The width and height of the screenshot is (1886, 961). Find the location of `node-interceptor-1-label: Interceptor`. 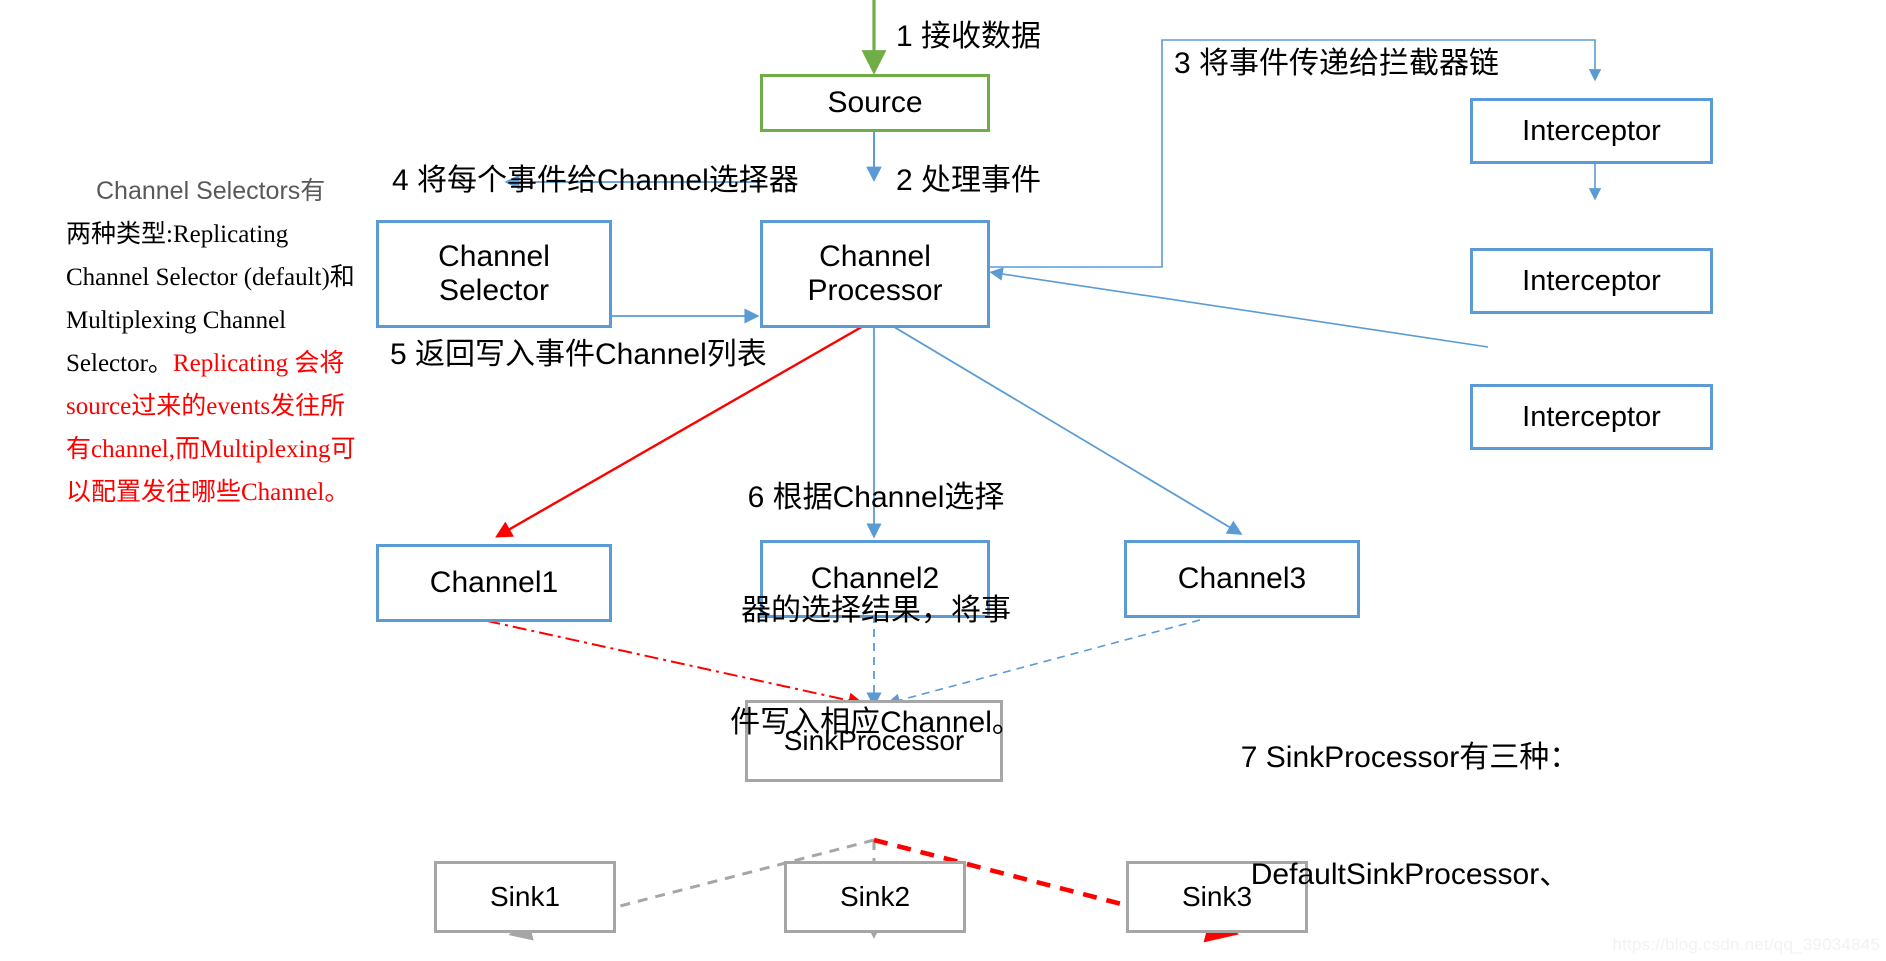

node-interceptor-1-label: Interceptor is located at coordinates (1591, 130).